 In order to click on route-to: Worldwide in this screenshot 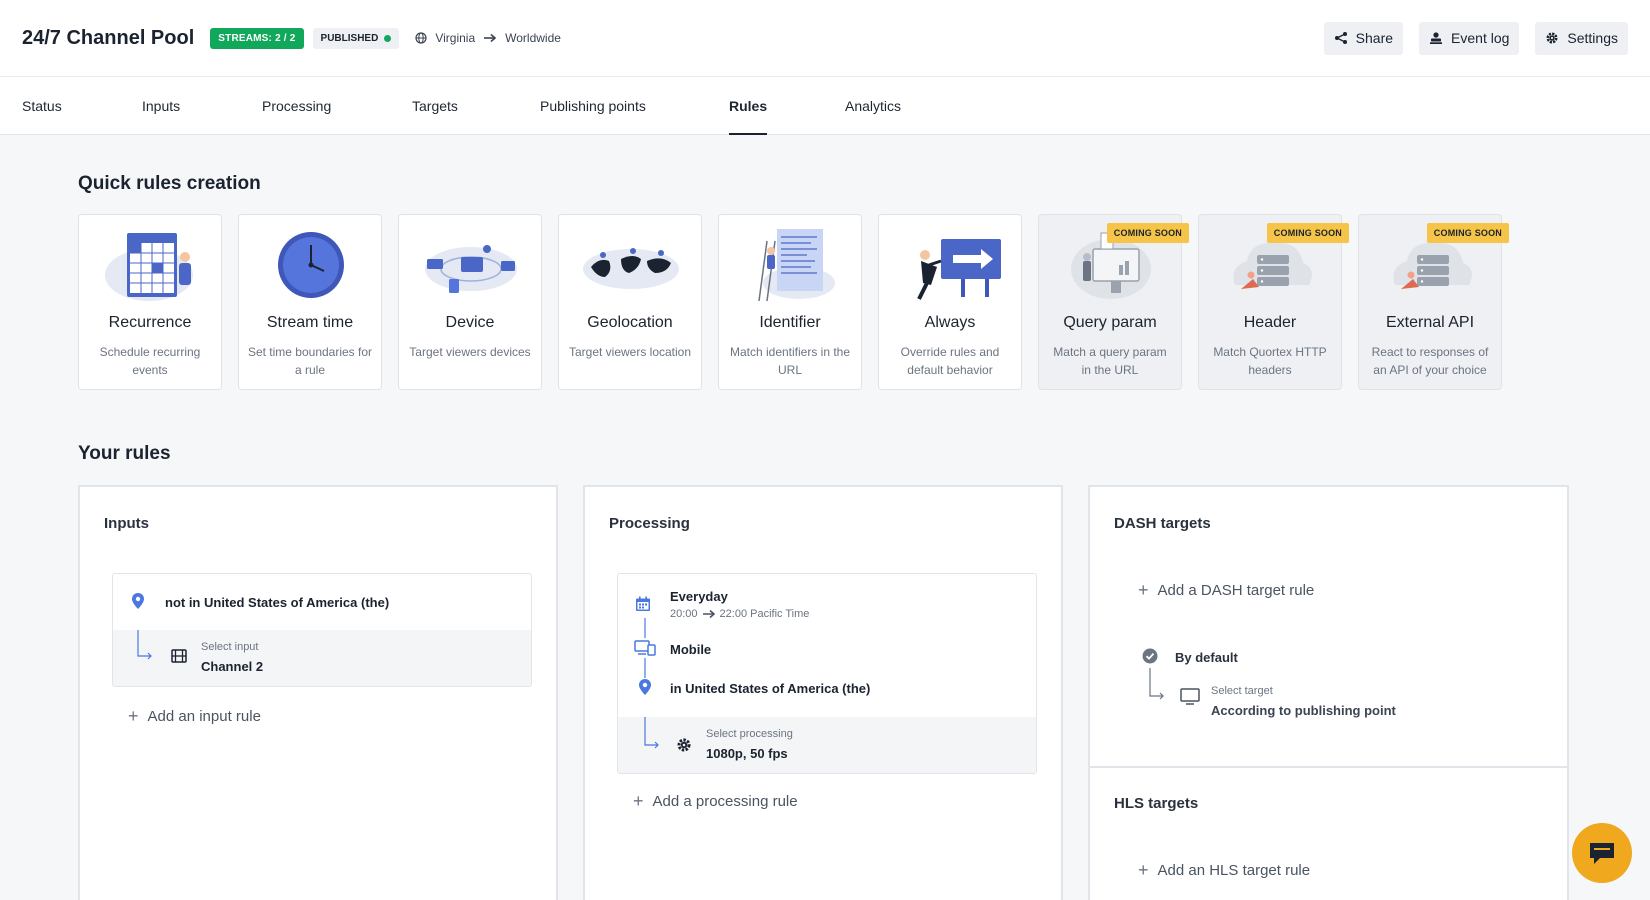, I will do `click(533, 38)`.